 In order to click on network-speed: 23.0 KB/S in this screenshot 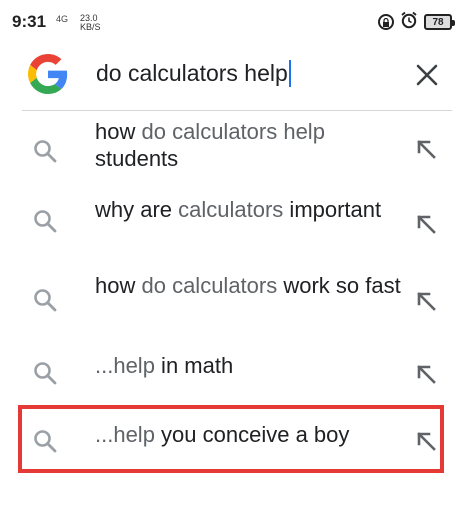, I will do `click(90, 23)`.